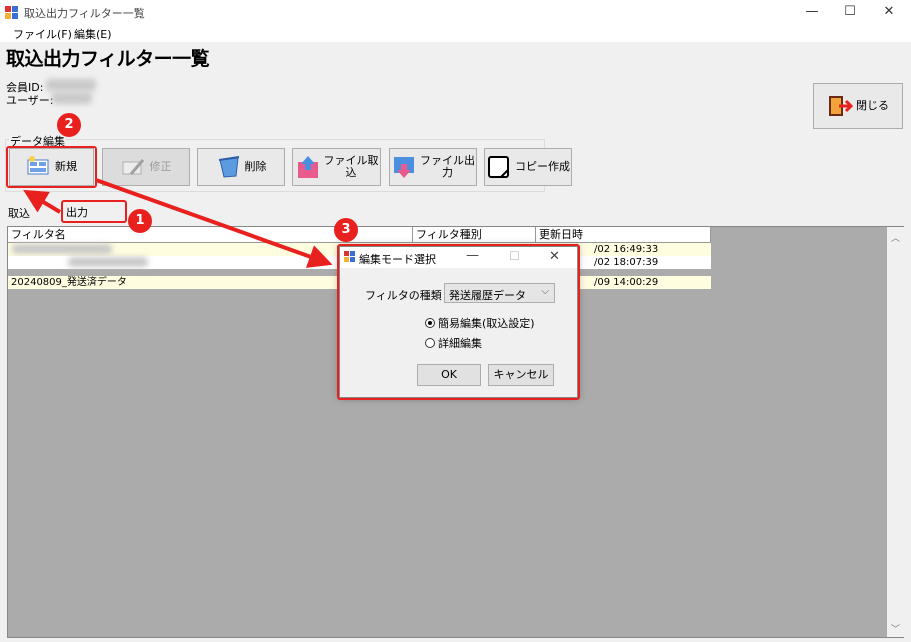 The image size is (911, 642). I want to click on annotation-arrows, so click(178, 223).